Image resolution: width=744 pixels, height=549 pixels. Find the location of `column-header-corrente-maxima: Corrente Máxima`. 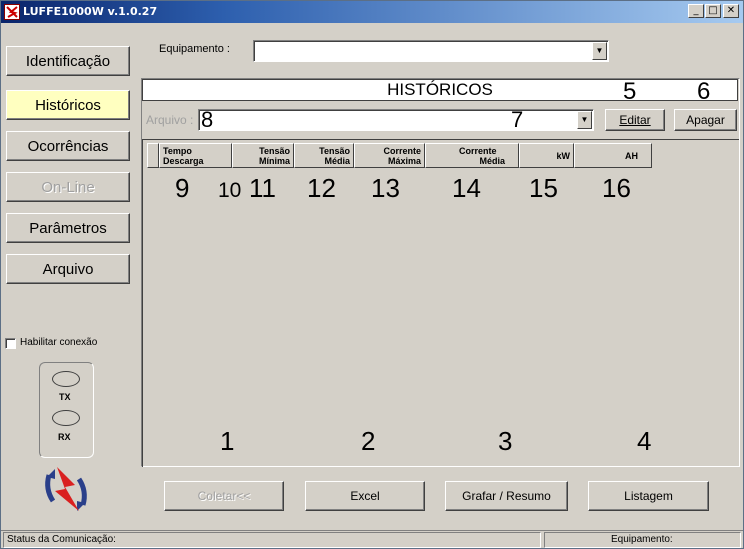

column-header-corrente-maxima: Corrente Máxima is located at coordinates (389, 155).